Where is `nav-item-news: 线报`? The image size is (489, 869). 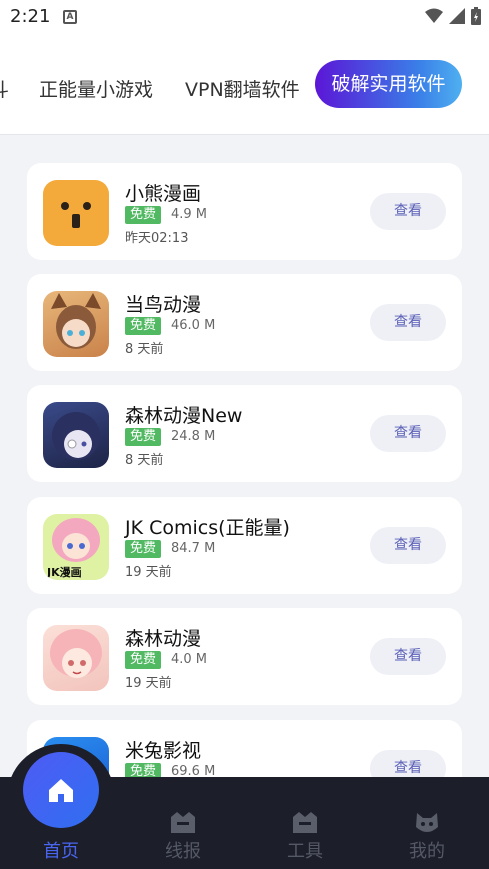 nav-item-news: 线报 is located at coordinates (183, 823).